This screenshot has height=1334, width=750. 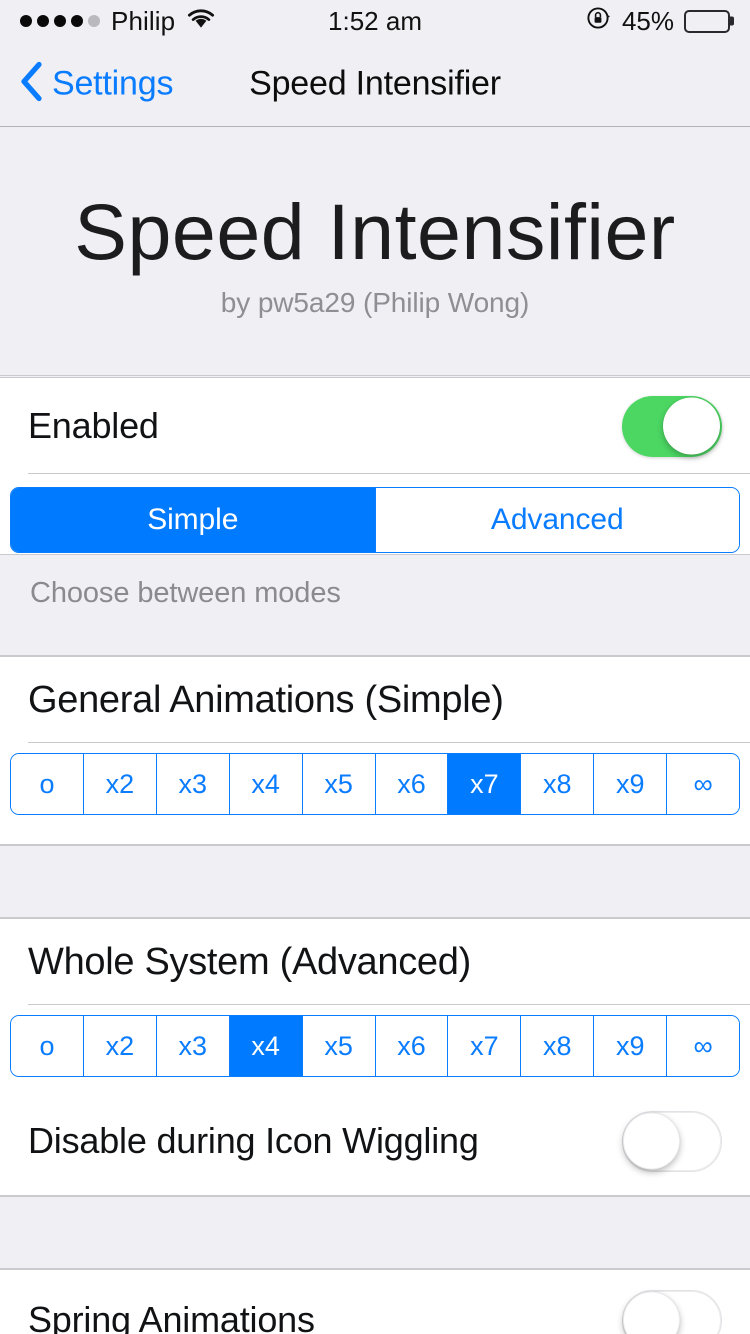 What do you see at coordinates (411, 784) in the screenshot?
I see `general-multiplier-option-5: x6` at bounding box center [411, 784].